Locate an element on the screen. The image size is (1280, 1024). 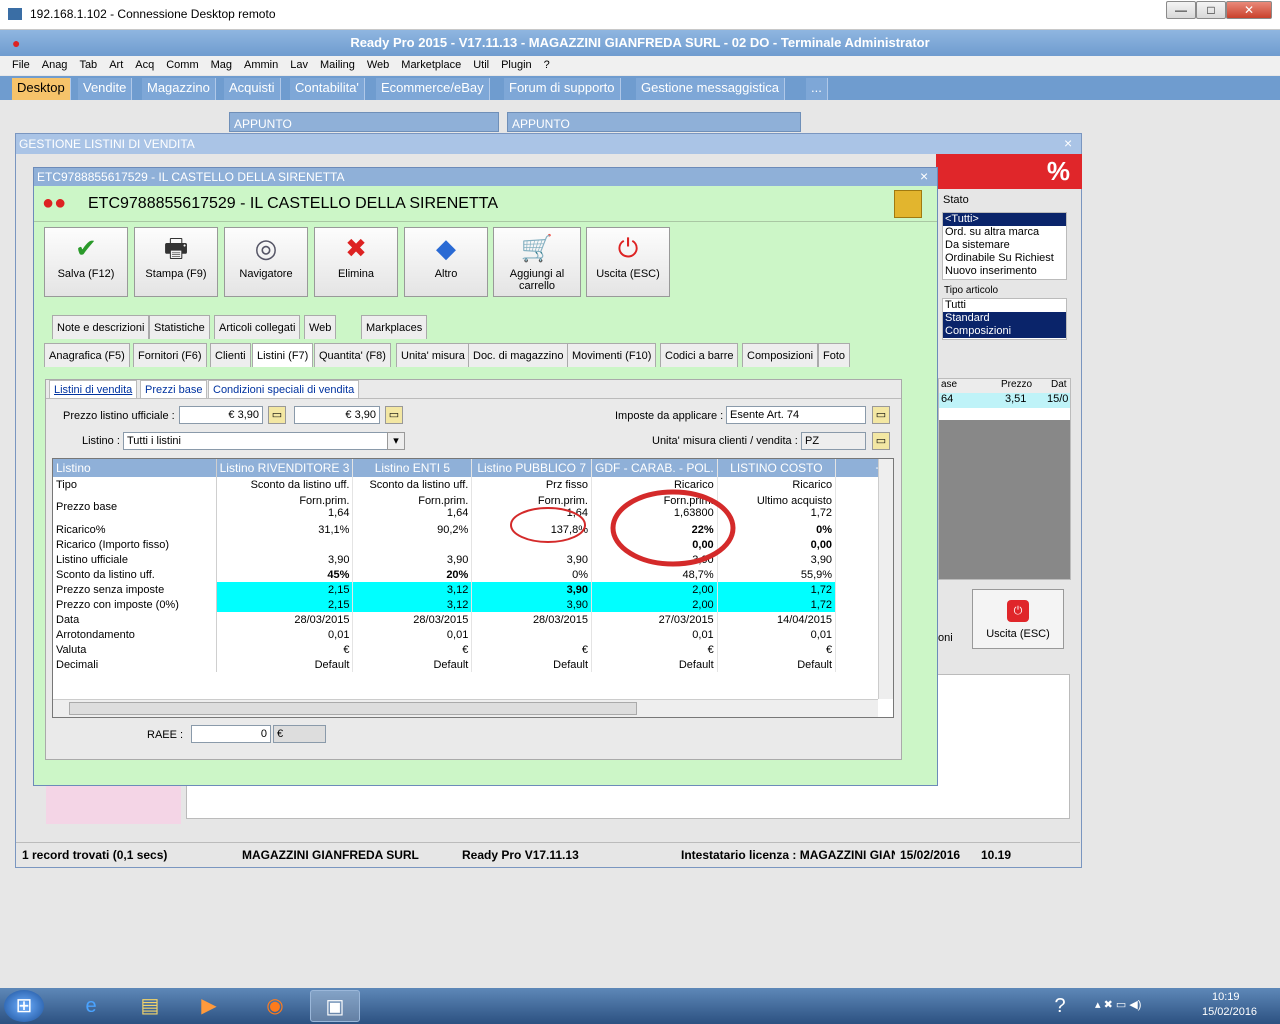
menu-item-anag: Anag is located at coordinates (55, 65).